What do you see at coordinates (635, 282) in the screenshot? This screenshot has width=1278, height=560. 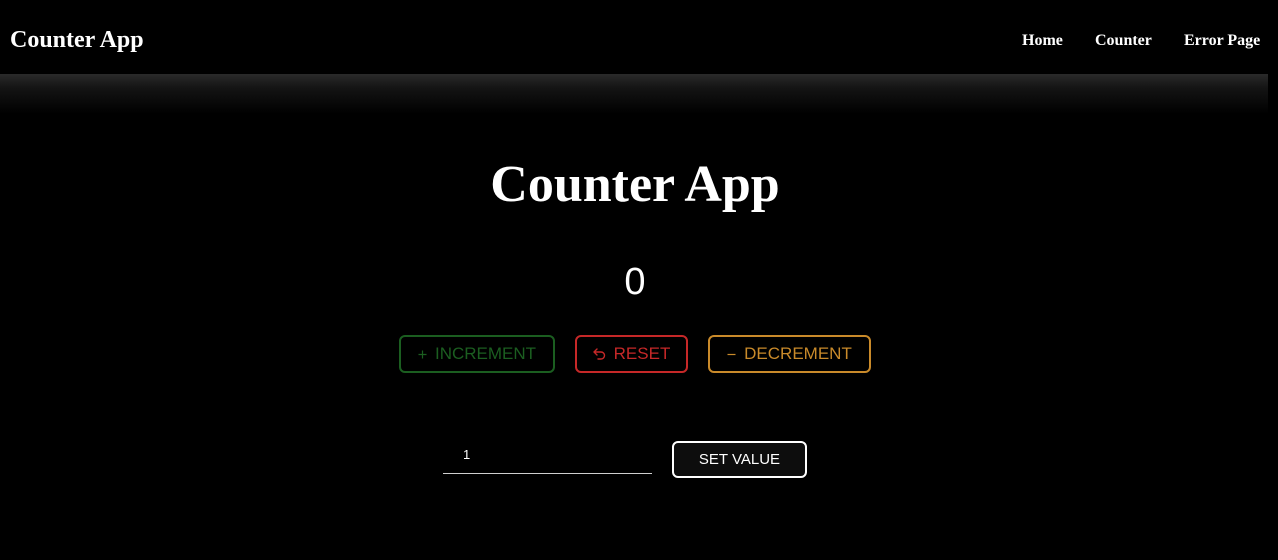 I see `counter-value: 0` at bounding box center [635, 282].